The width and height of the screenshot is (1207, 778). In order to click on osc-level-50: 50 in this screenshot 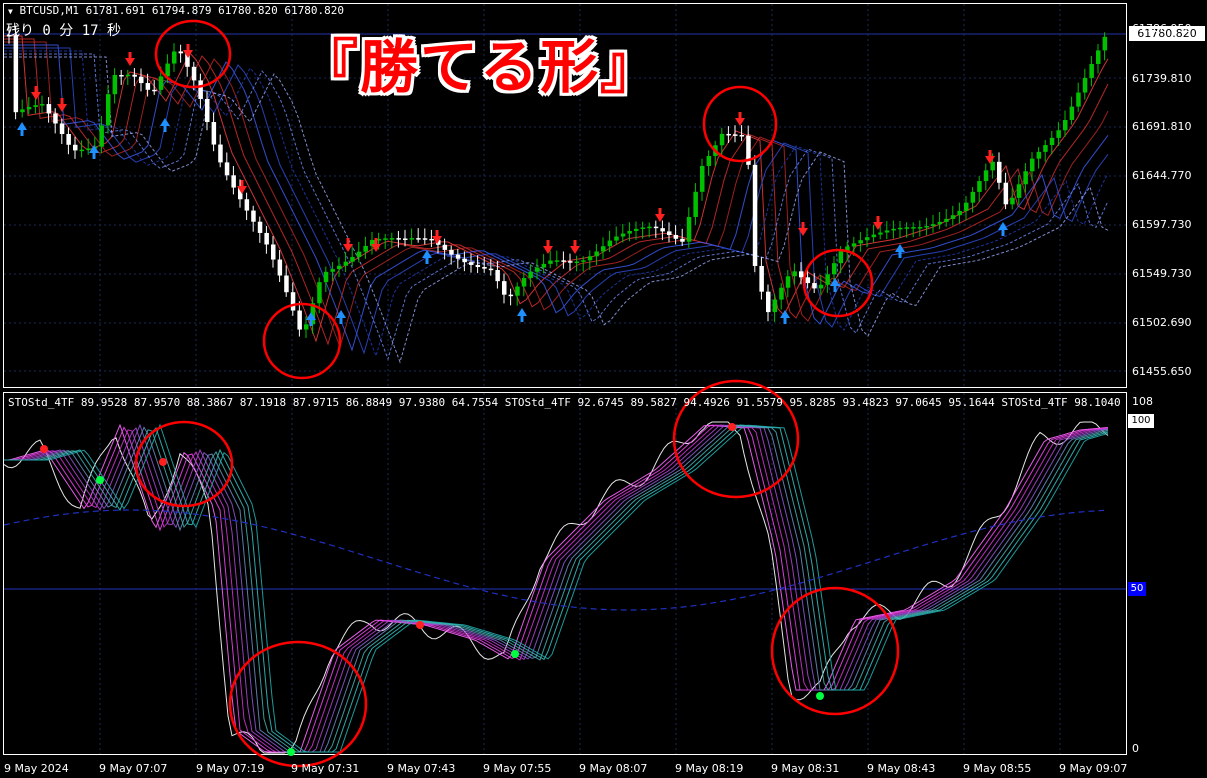, I will do `click(1137, 589)`.